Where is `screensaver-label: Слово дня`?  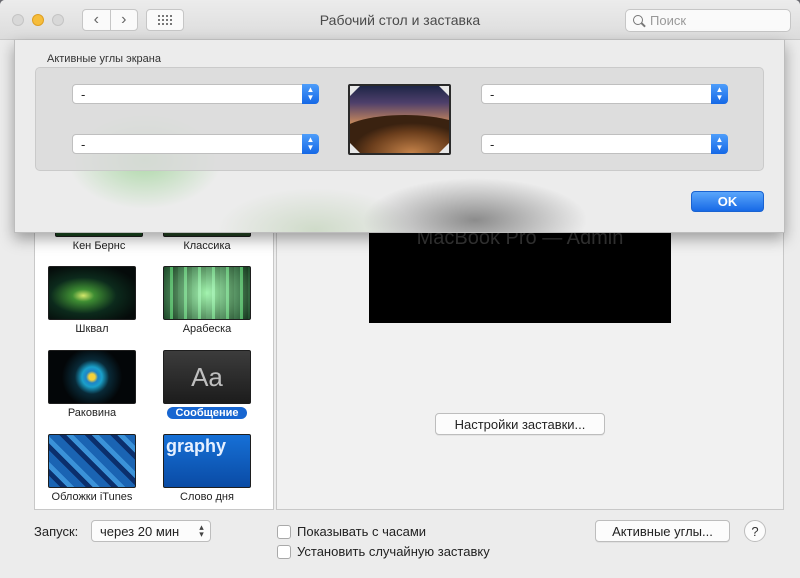
screensaver-label: Слово дня is located at coordinates (207, 497).